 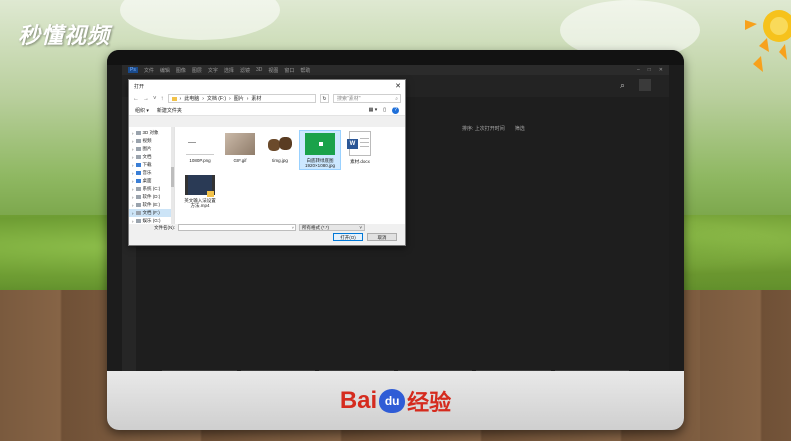 I want to click on app-logo: Ps, so click(x=133, y=70).